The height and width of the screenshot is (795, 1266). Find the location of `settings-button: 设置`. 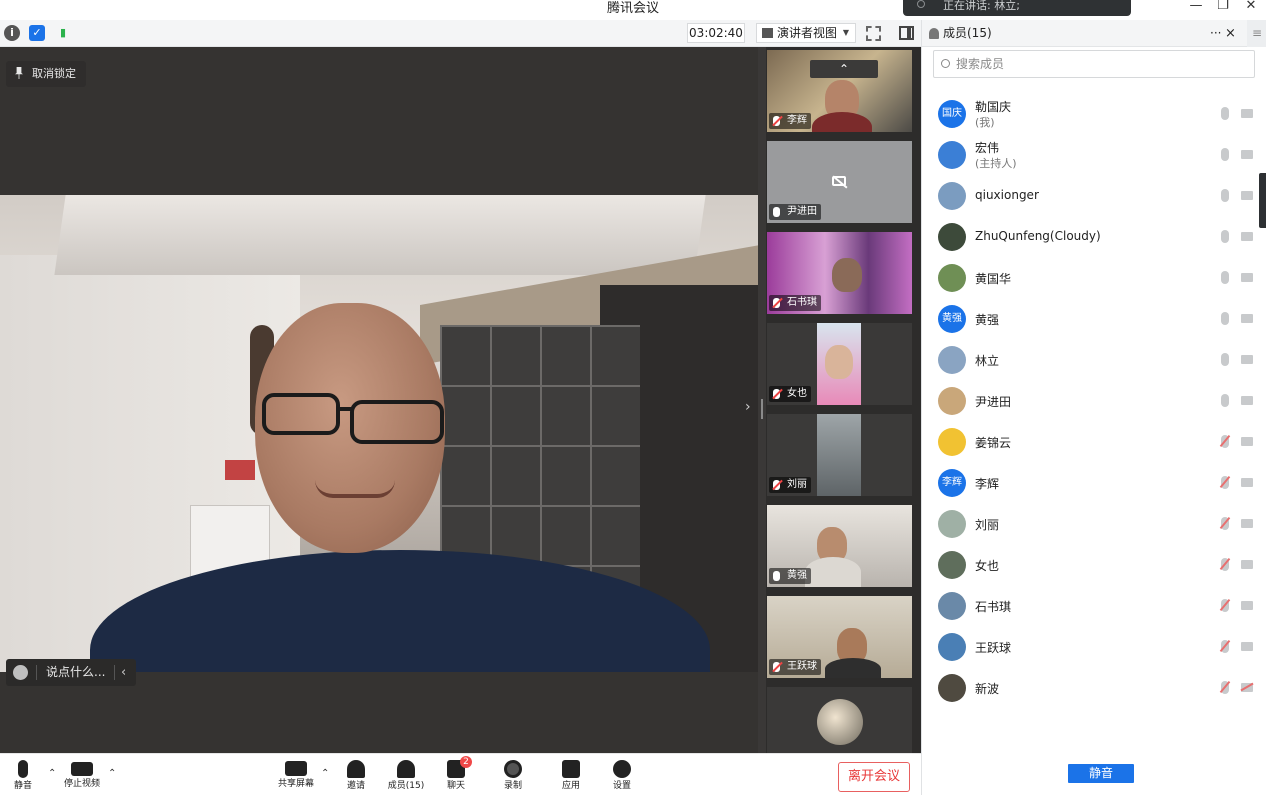

settings-button: 设置 is located at coordinates (622, 776).